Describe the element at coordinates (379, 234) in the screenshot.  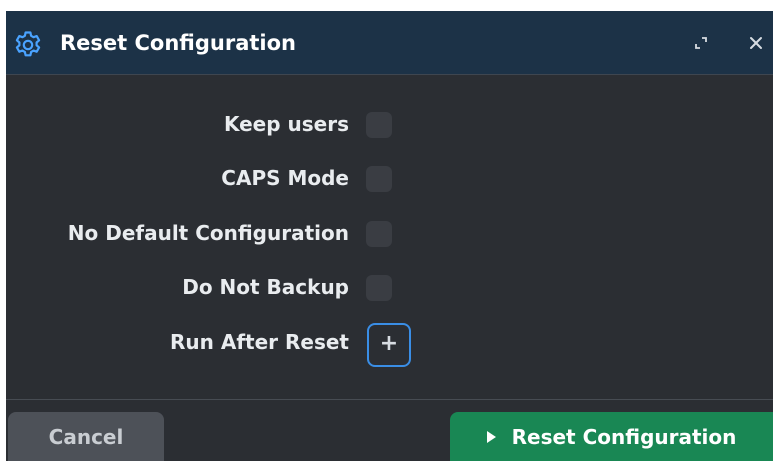
I see `no-default-configuration-checkbox` at that location.